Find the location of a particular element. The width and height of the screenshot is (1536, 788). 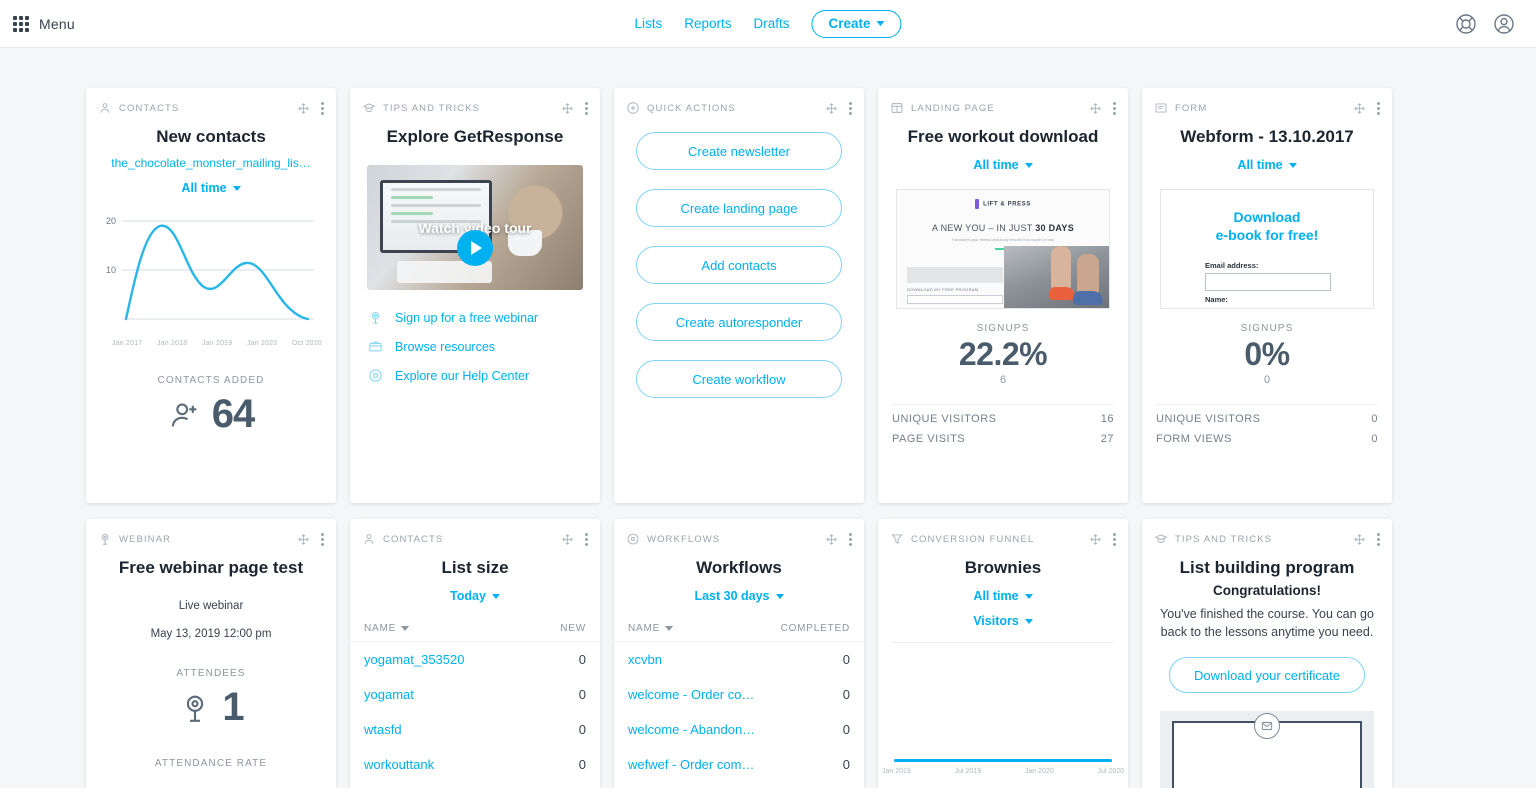

preview-field-label-2: Name: is located at coordinates (1216, 299).